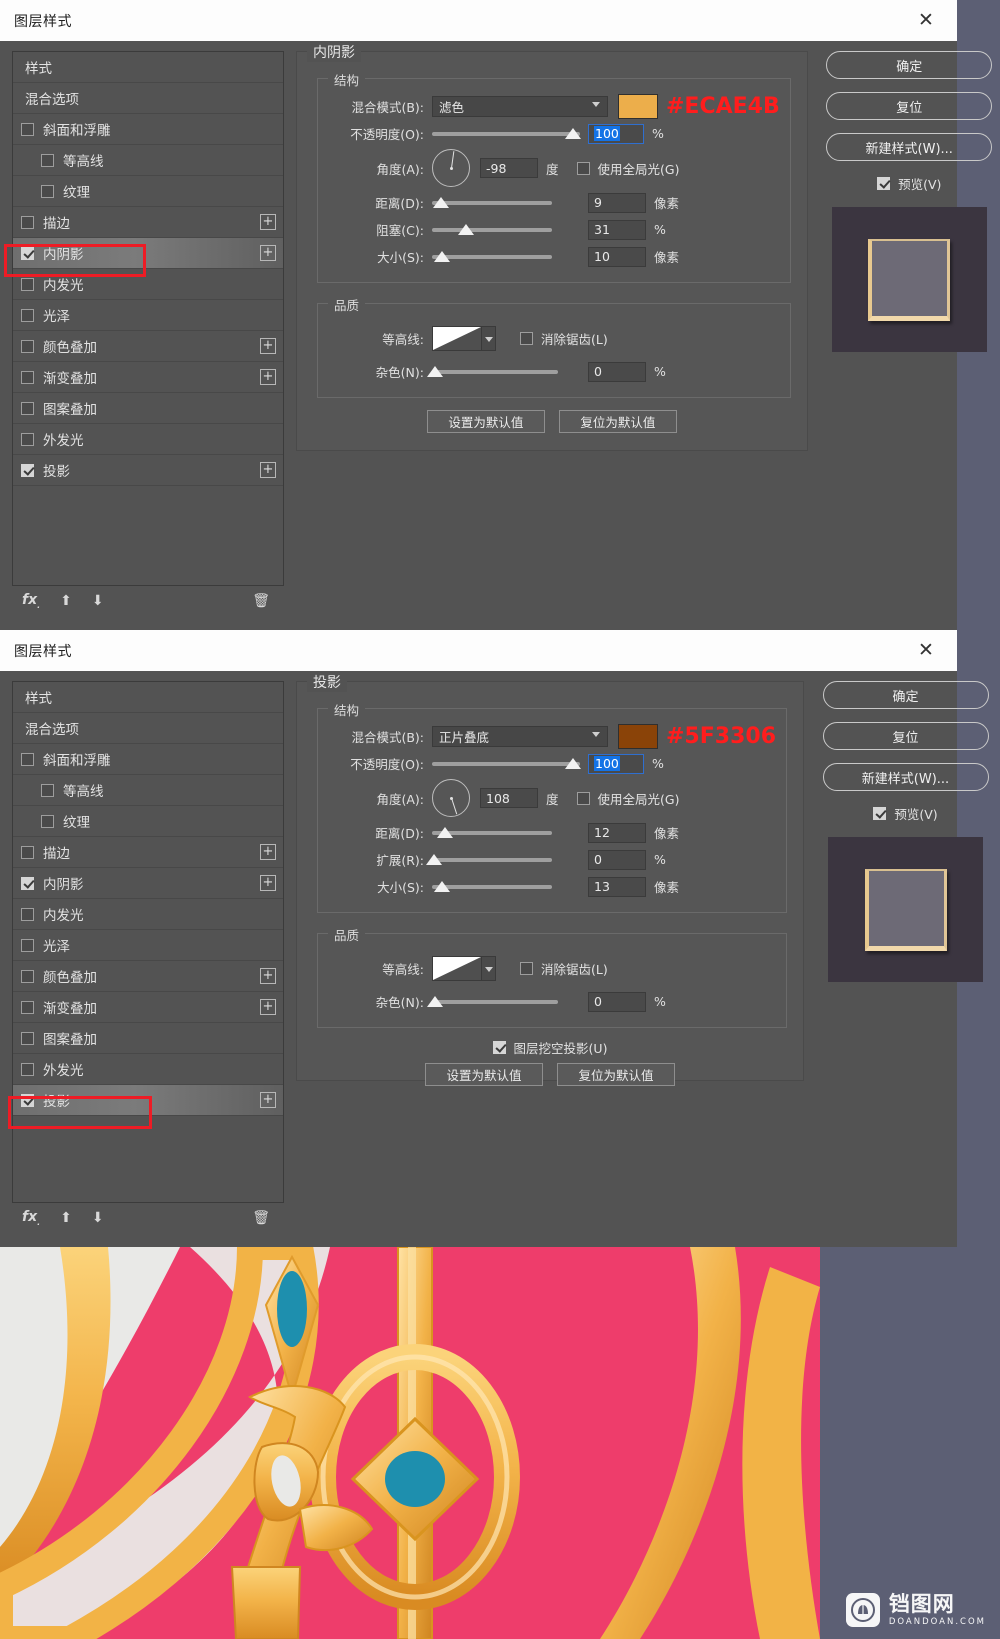 The image size is (1000, 1639). What do you see at coordinates (926, 20) in the screenshot?
I see `close-icon: ✕` at bounding box center [926, 20].